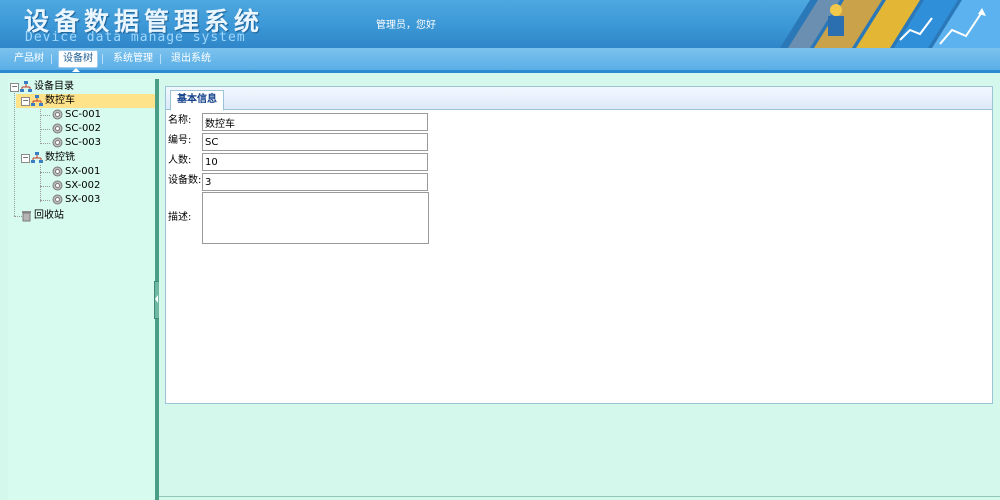 The image size is (1000, 500). I want to click on tree-node-device: SX-001, so click(94, 172).